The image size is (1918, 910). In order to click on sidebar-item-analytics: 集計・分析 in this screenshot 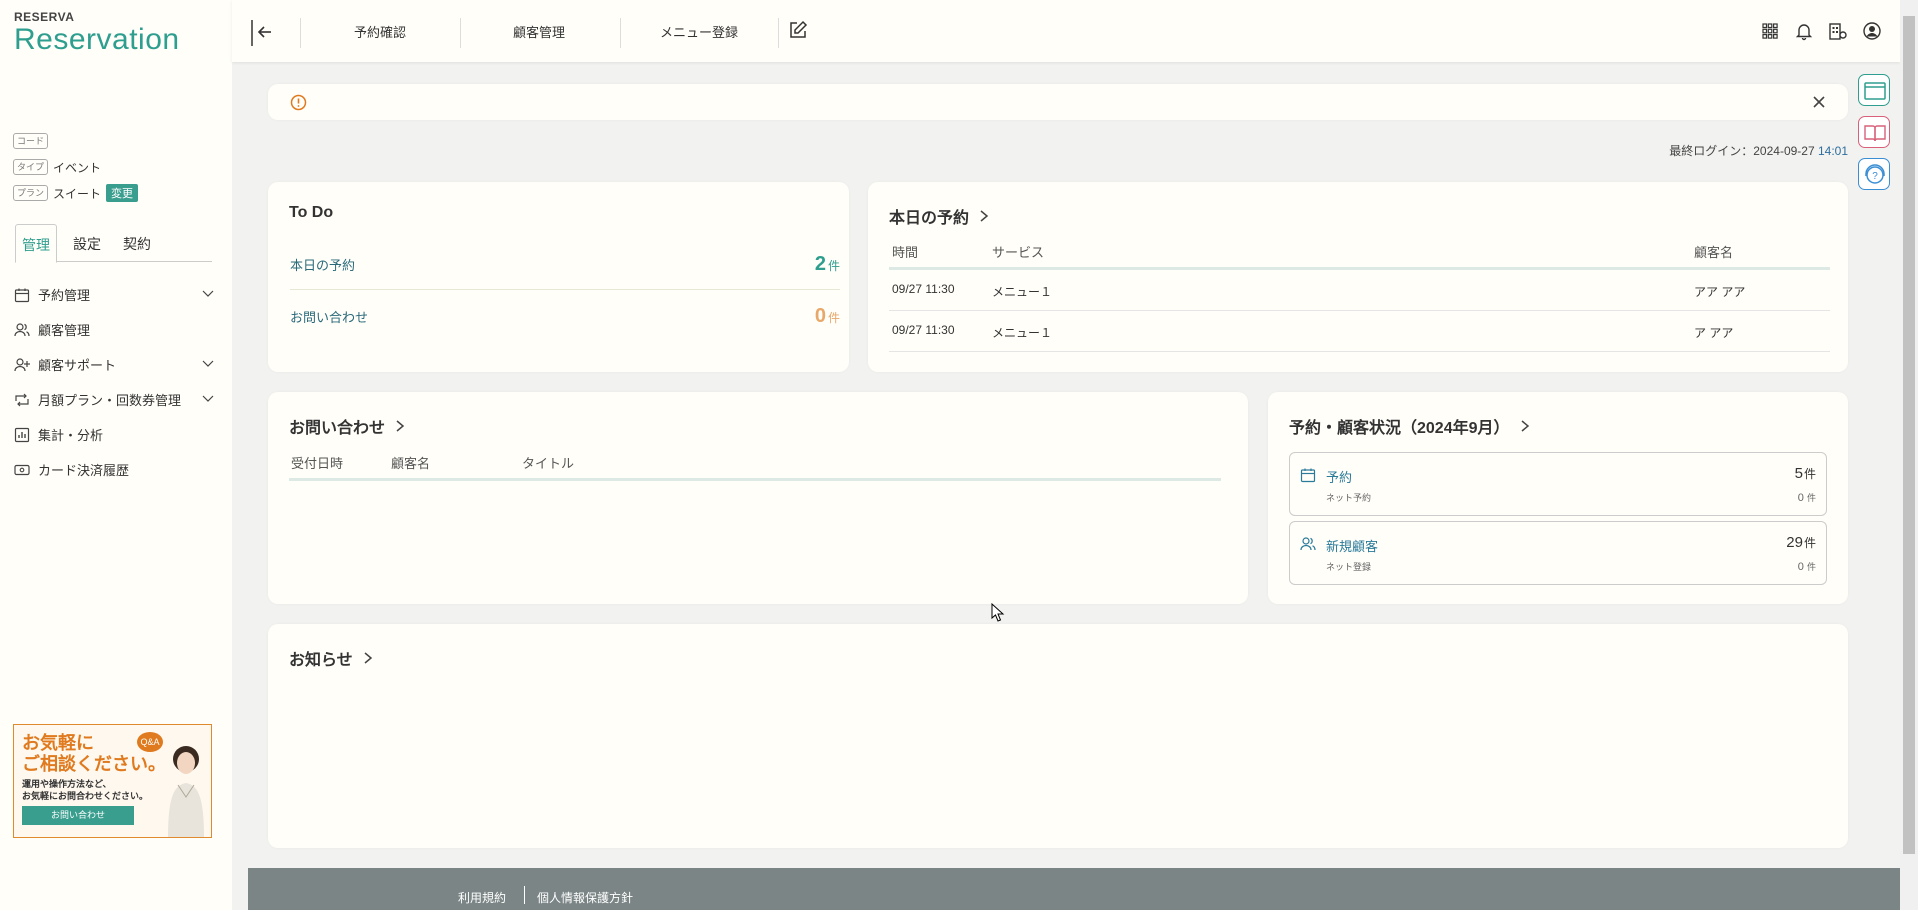, I will do `click(114, 434)`.